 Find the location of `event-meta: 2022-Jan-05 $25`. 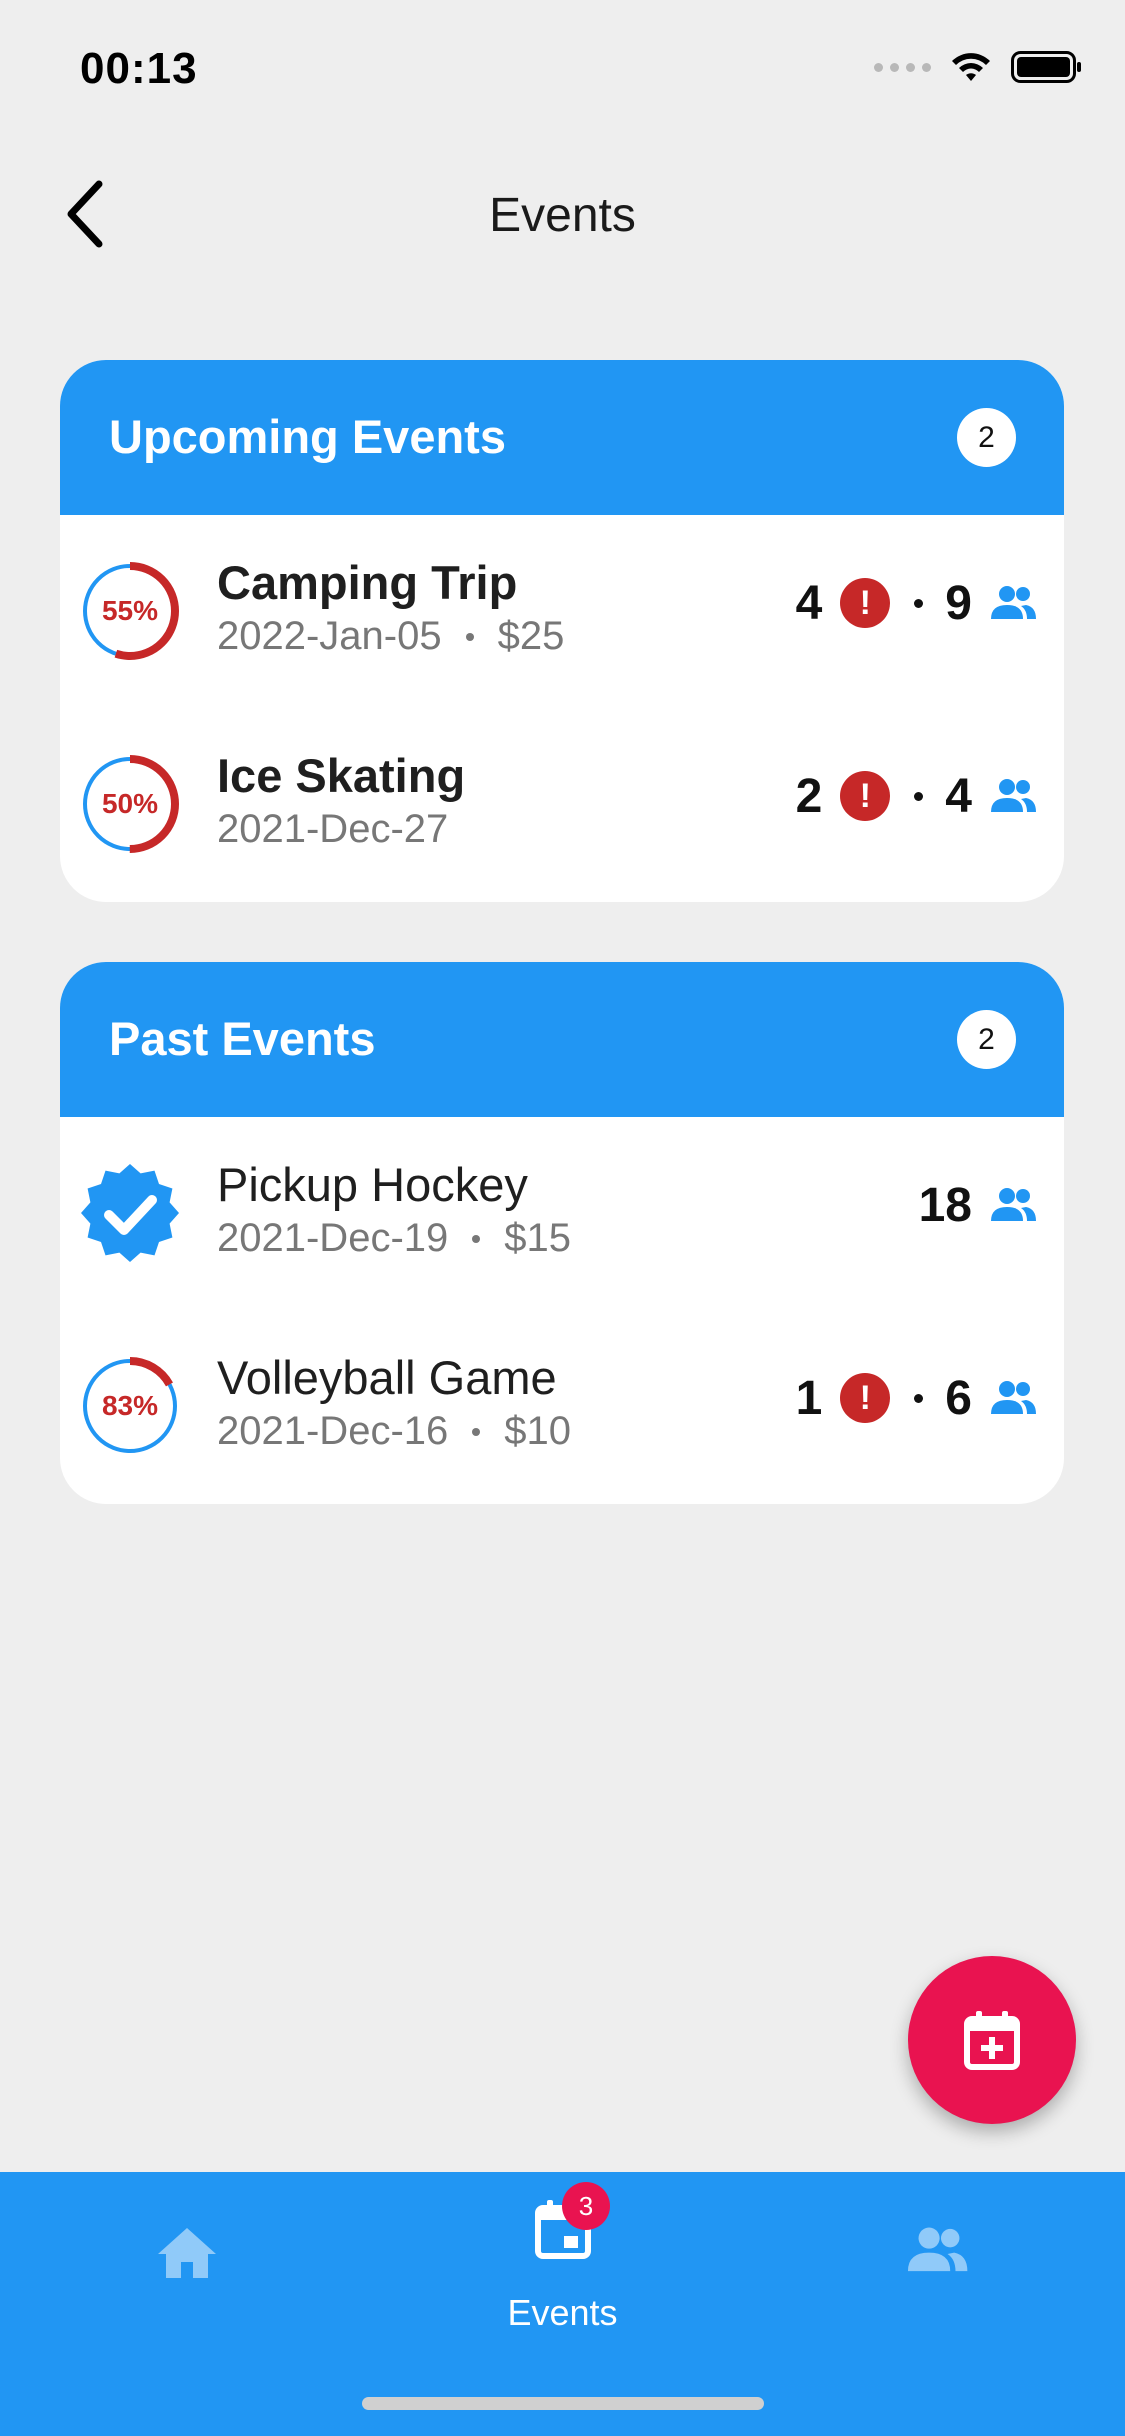

event-meta: 2022-Jan-05 $25 is located at coordinates (390, 636).